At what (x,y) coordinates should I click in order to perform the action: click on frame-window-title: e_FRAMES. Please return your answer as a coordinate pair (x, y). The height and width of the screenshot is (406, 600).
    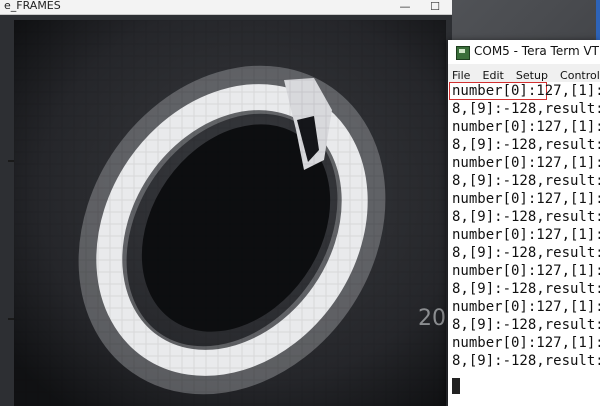
    Looking at the image, I should click on (32, 6).